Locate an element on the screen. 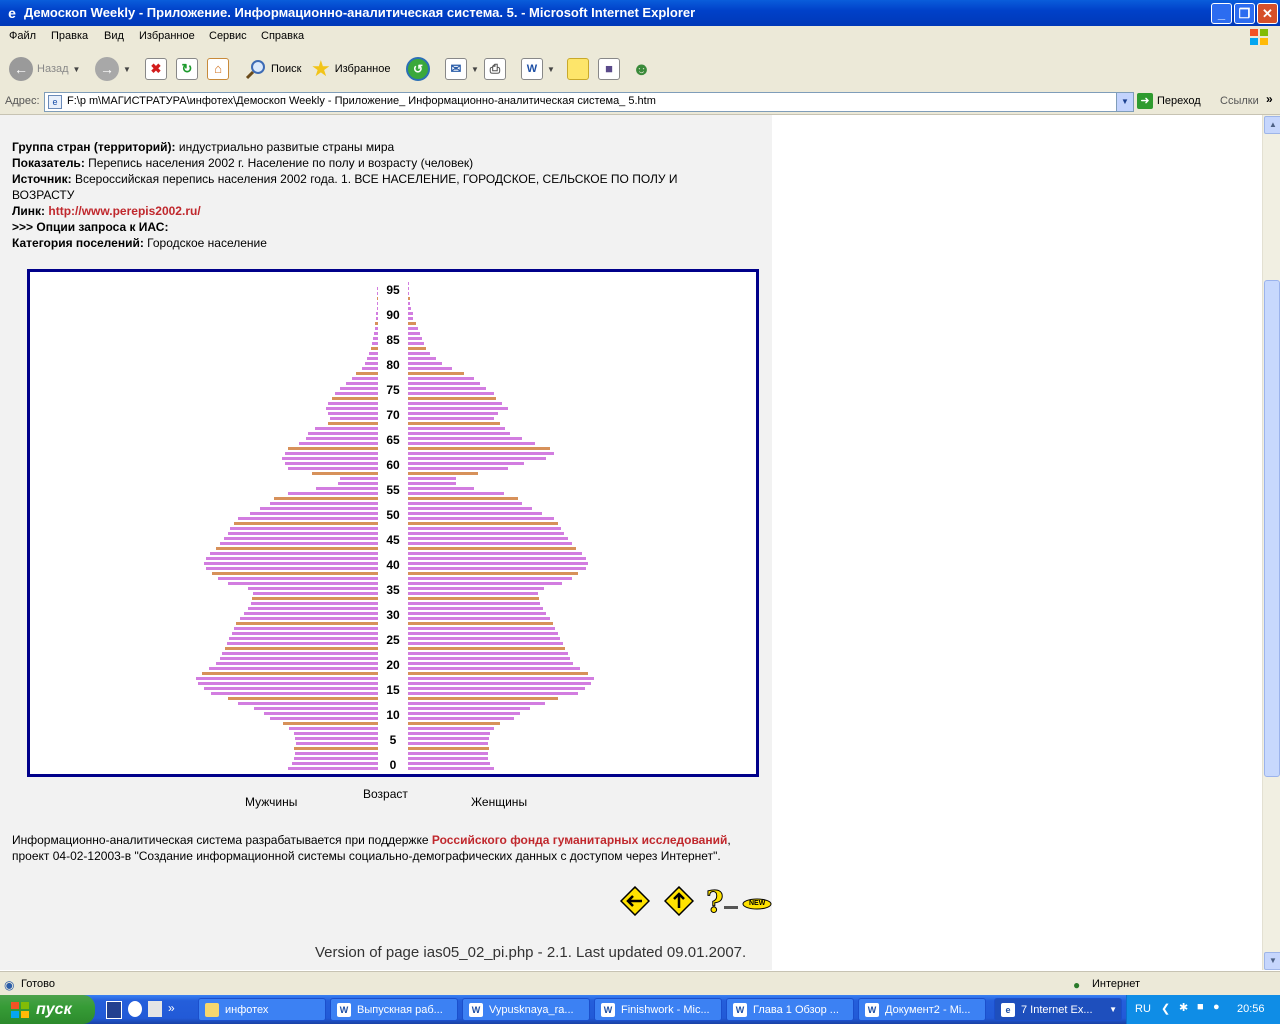 The height and width of the screenshot is (1024, 1280). edit-button: W ▼ is located at coordinates (538, 69).